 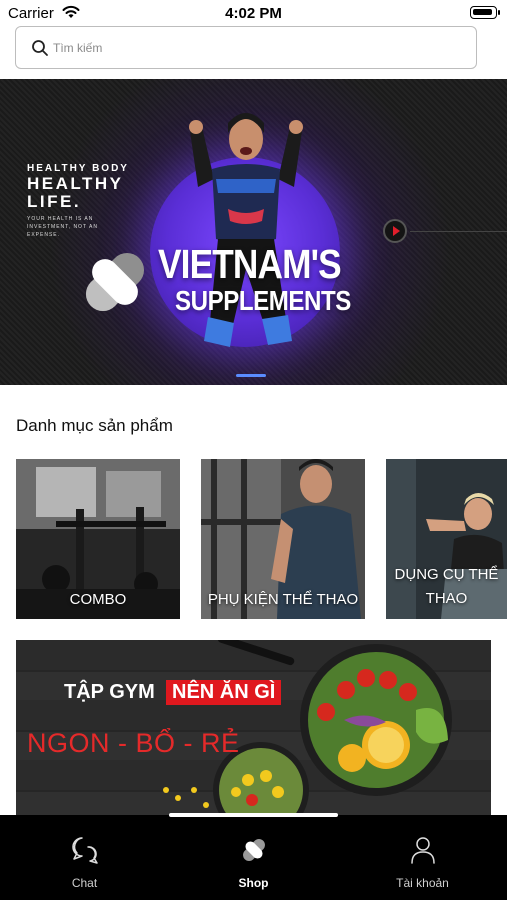 I want to click on status-bar: Carrier 4:02 PM, so click(x=253, y=13).